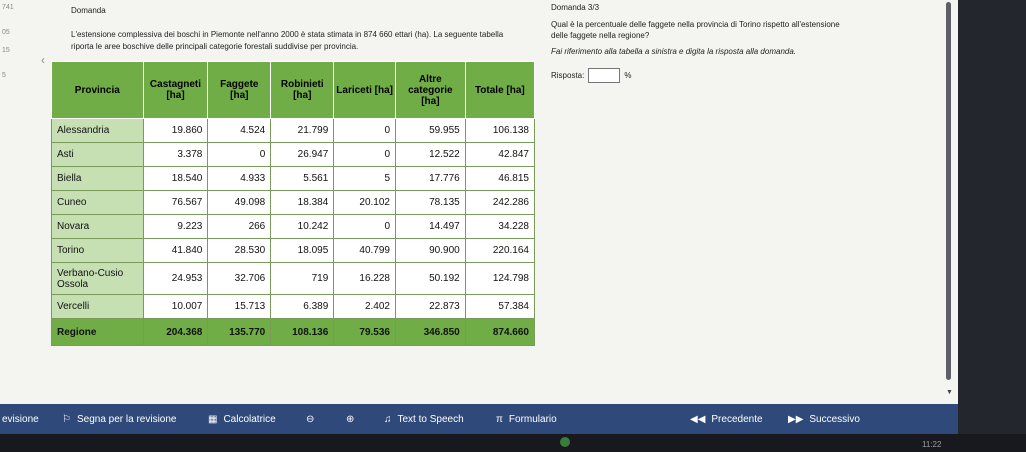 The width and height of the screenshot is (1026, 452). I want to click on text-to-speech-button: ♫ Text to Speech, so click(424, 419).